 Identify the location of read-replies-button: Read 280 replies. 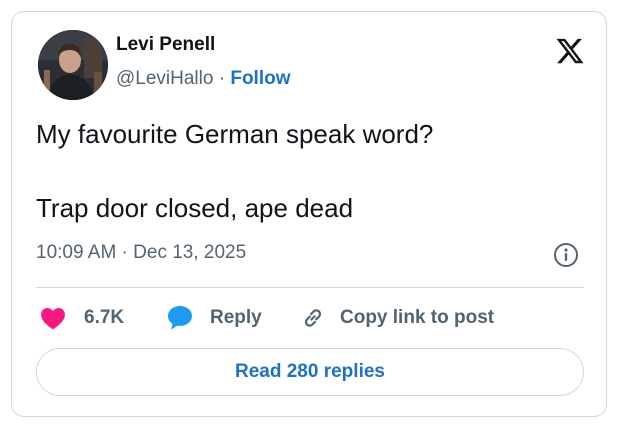
(310, 372).